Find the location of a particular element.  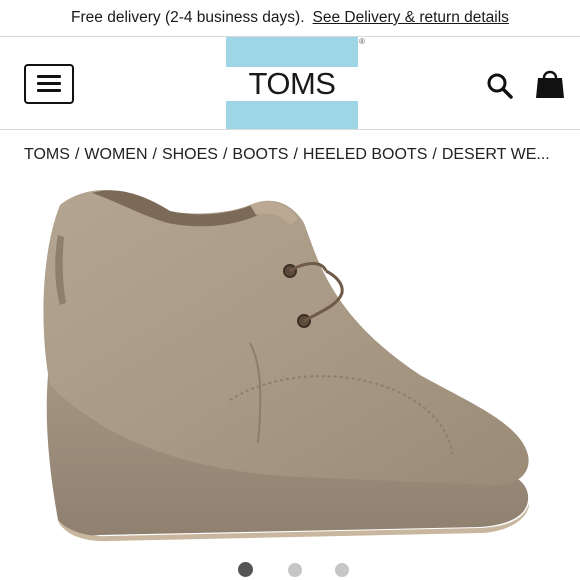

registered-mark: ® is located at coordinates (362, 41).